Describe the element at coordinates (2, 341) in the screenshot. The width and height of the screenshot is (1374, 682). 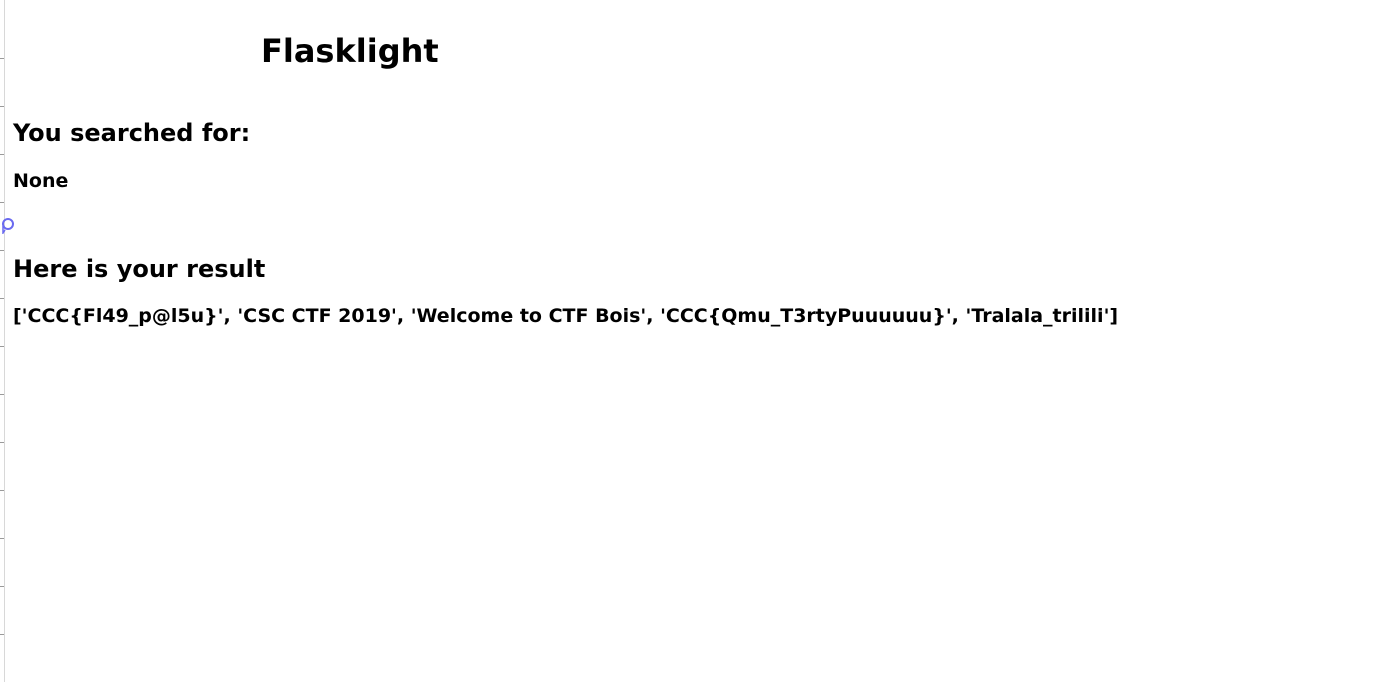
I see `left-window-edge` at that location.